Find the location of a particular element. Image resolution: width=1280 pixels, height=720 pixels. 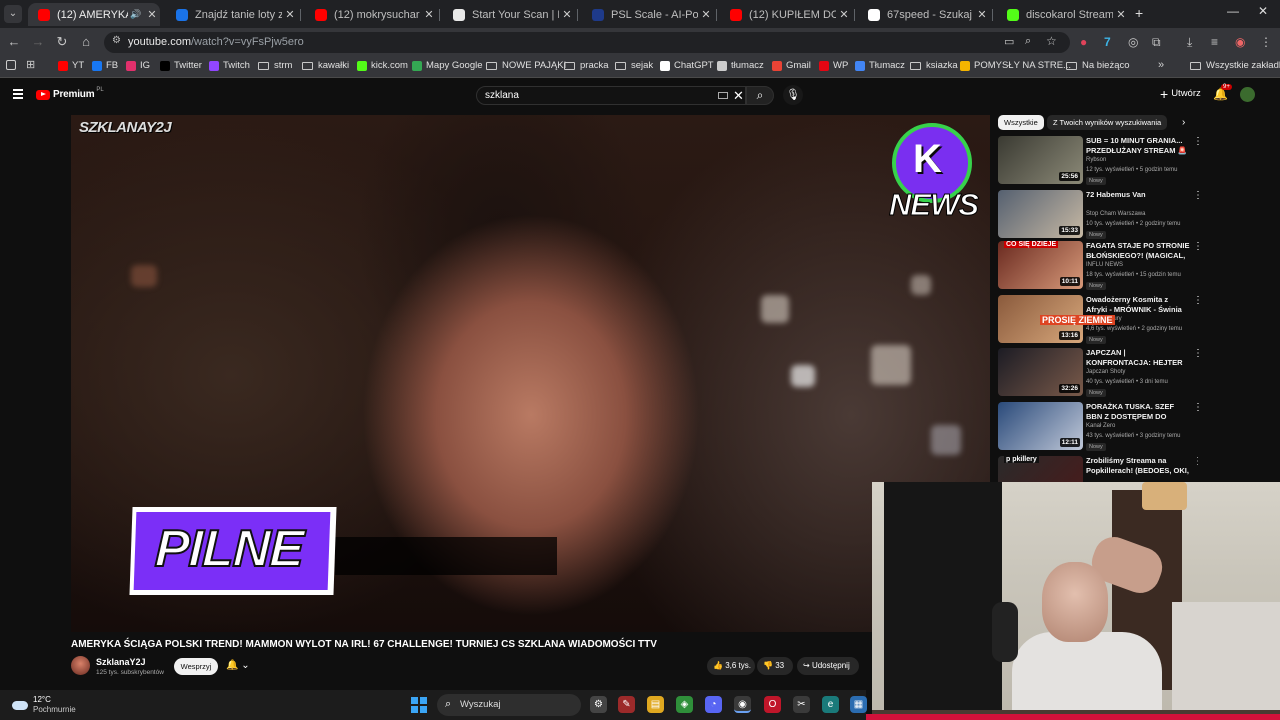

extension-7tv-icon: 7 is located at coordinates (1107, 42).